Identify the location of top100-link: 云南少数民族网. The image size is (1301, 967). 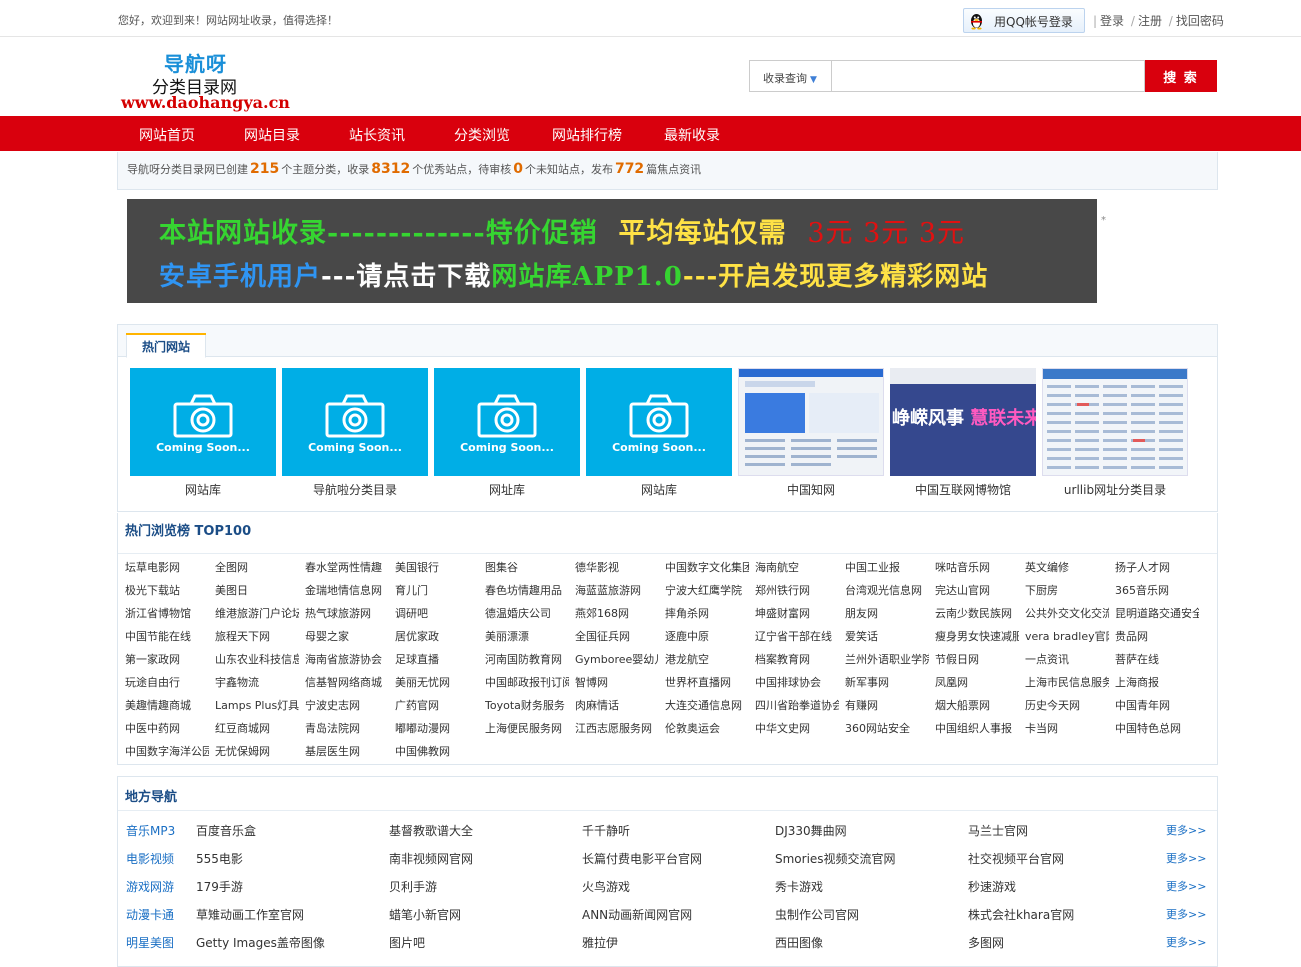
(977, 615).